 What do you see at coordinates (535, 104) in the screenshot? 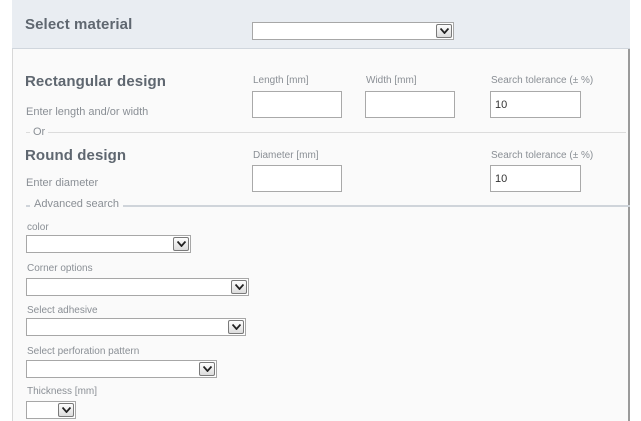
I see `rect-tolerance-input` at bounding box center [535, 104].